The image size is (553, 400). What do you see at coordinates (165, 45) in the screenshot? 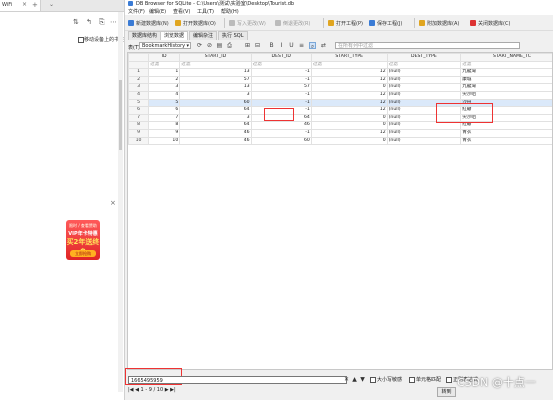
I see `table-select: BookmarkHistory ▾` at bounding box center [165, 45].